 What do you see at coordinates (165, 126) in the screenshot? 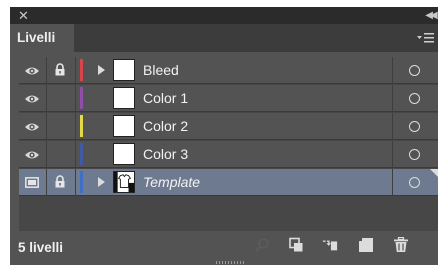
I see `layer-name: Color 2` at bounding box center [165, 126].